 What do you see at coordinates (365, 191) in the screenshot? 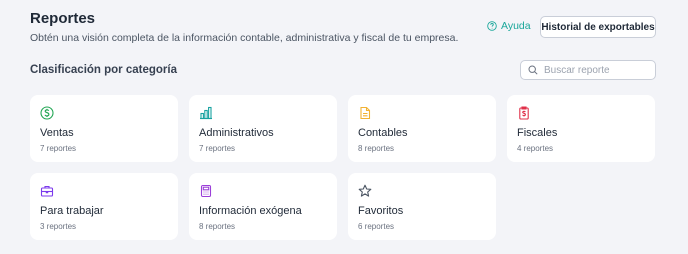
I see `star-icon` at bounding box center [365, 191].